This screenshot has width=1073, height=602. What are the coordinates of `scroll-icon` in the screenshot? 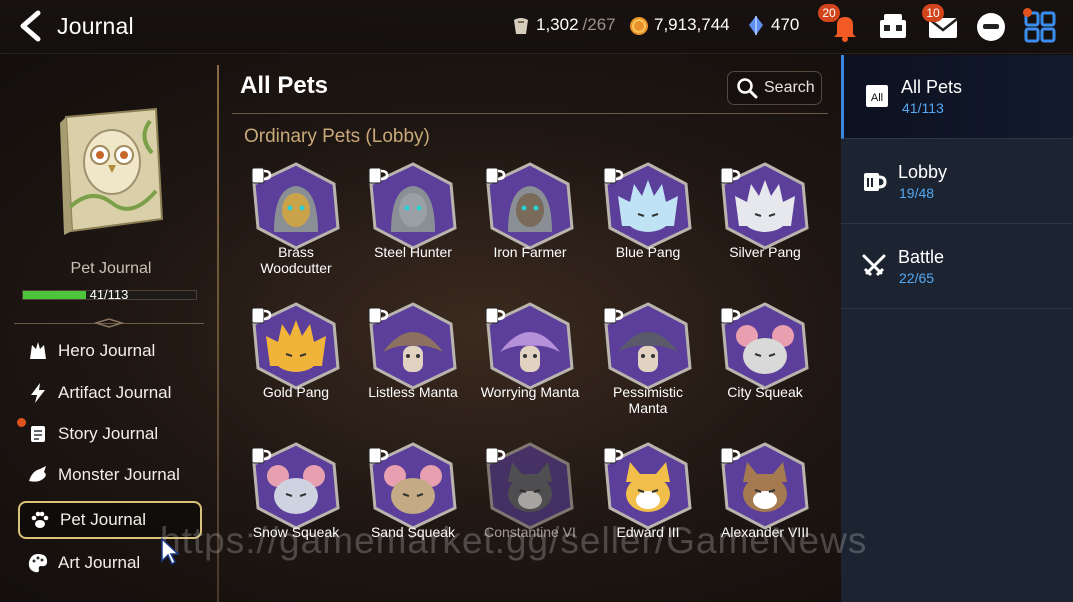 It's located at (38, 434).